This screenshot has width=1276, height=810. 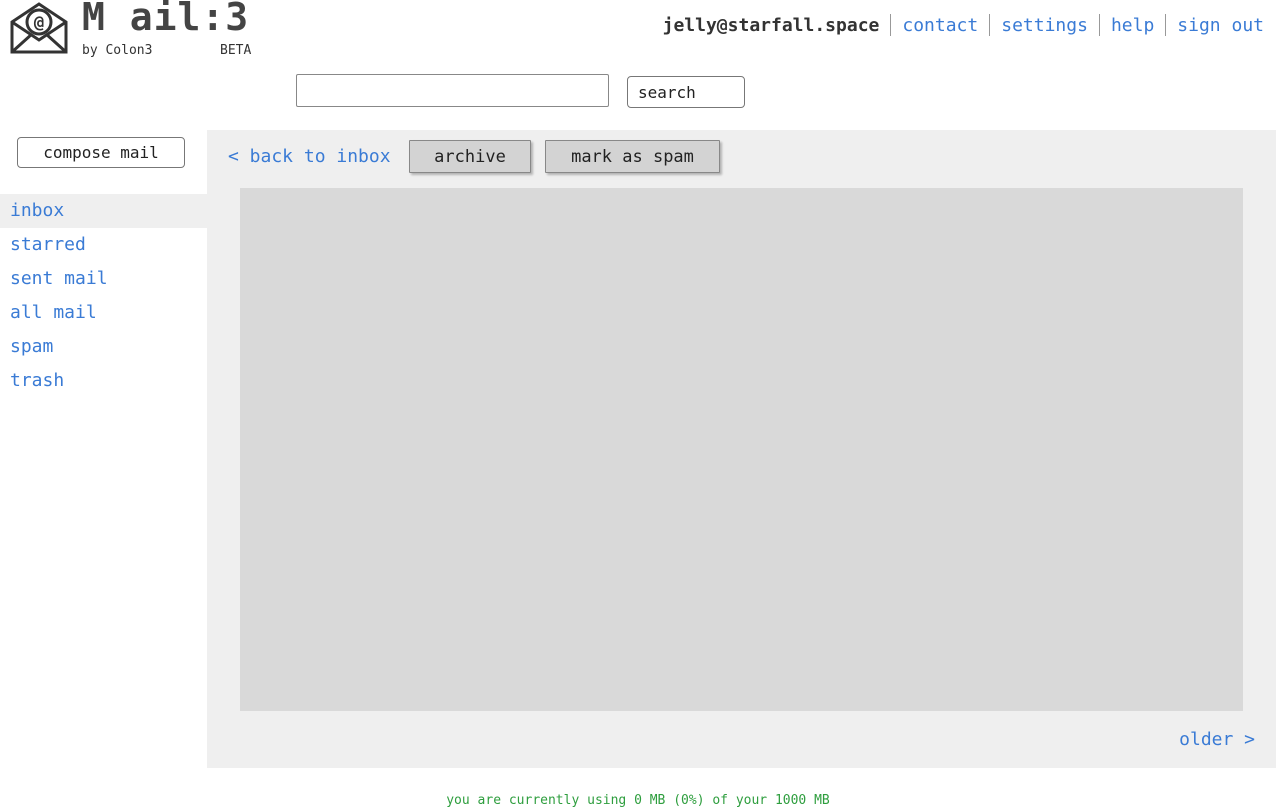 I want to click on sidebar-item-label: spam, so click(x=31, y=346).